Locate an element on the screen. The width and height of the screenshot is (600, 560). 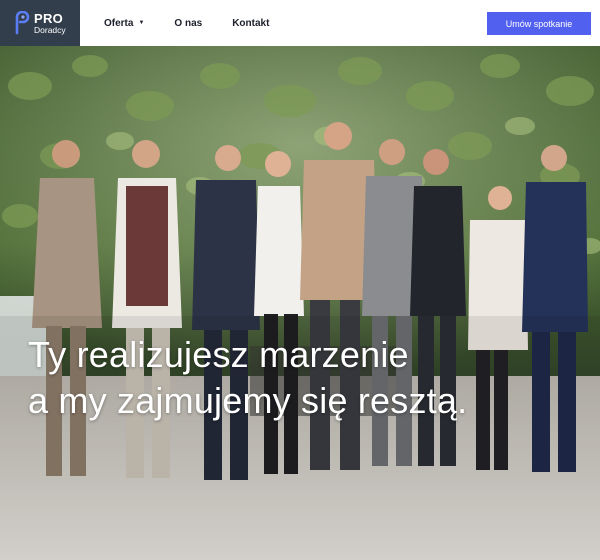
nav-item-label: Oferta is located at coordinates (119, 23).